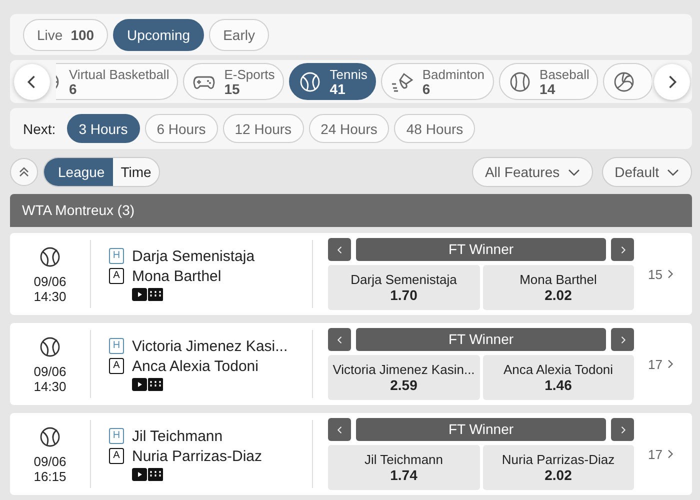 The height and width of the screenshot is (500, 700). What do you see at coordinates (119, 74) in the screenshot?
I see `sport-name: Virtual Basketball` at bounding box center [119, 74].